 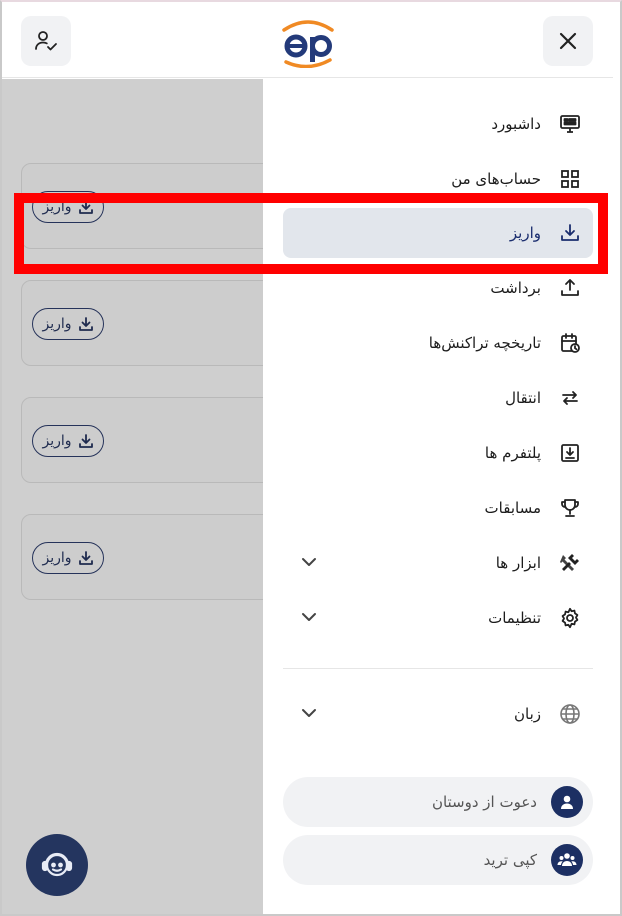 I want to click on copy-trade-label: کپی ترید, so click(x=510, y=860).